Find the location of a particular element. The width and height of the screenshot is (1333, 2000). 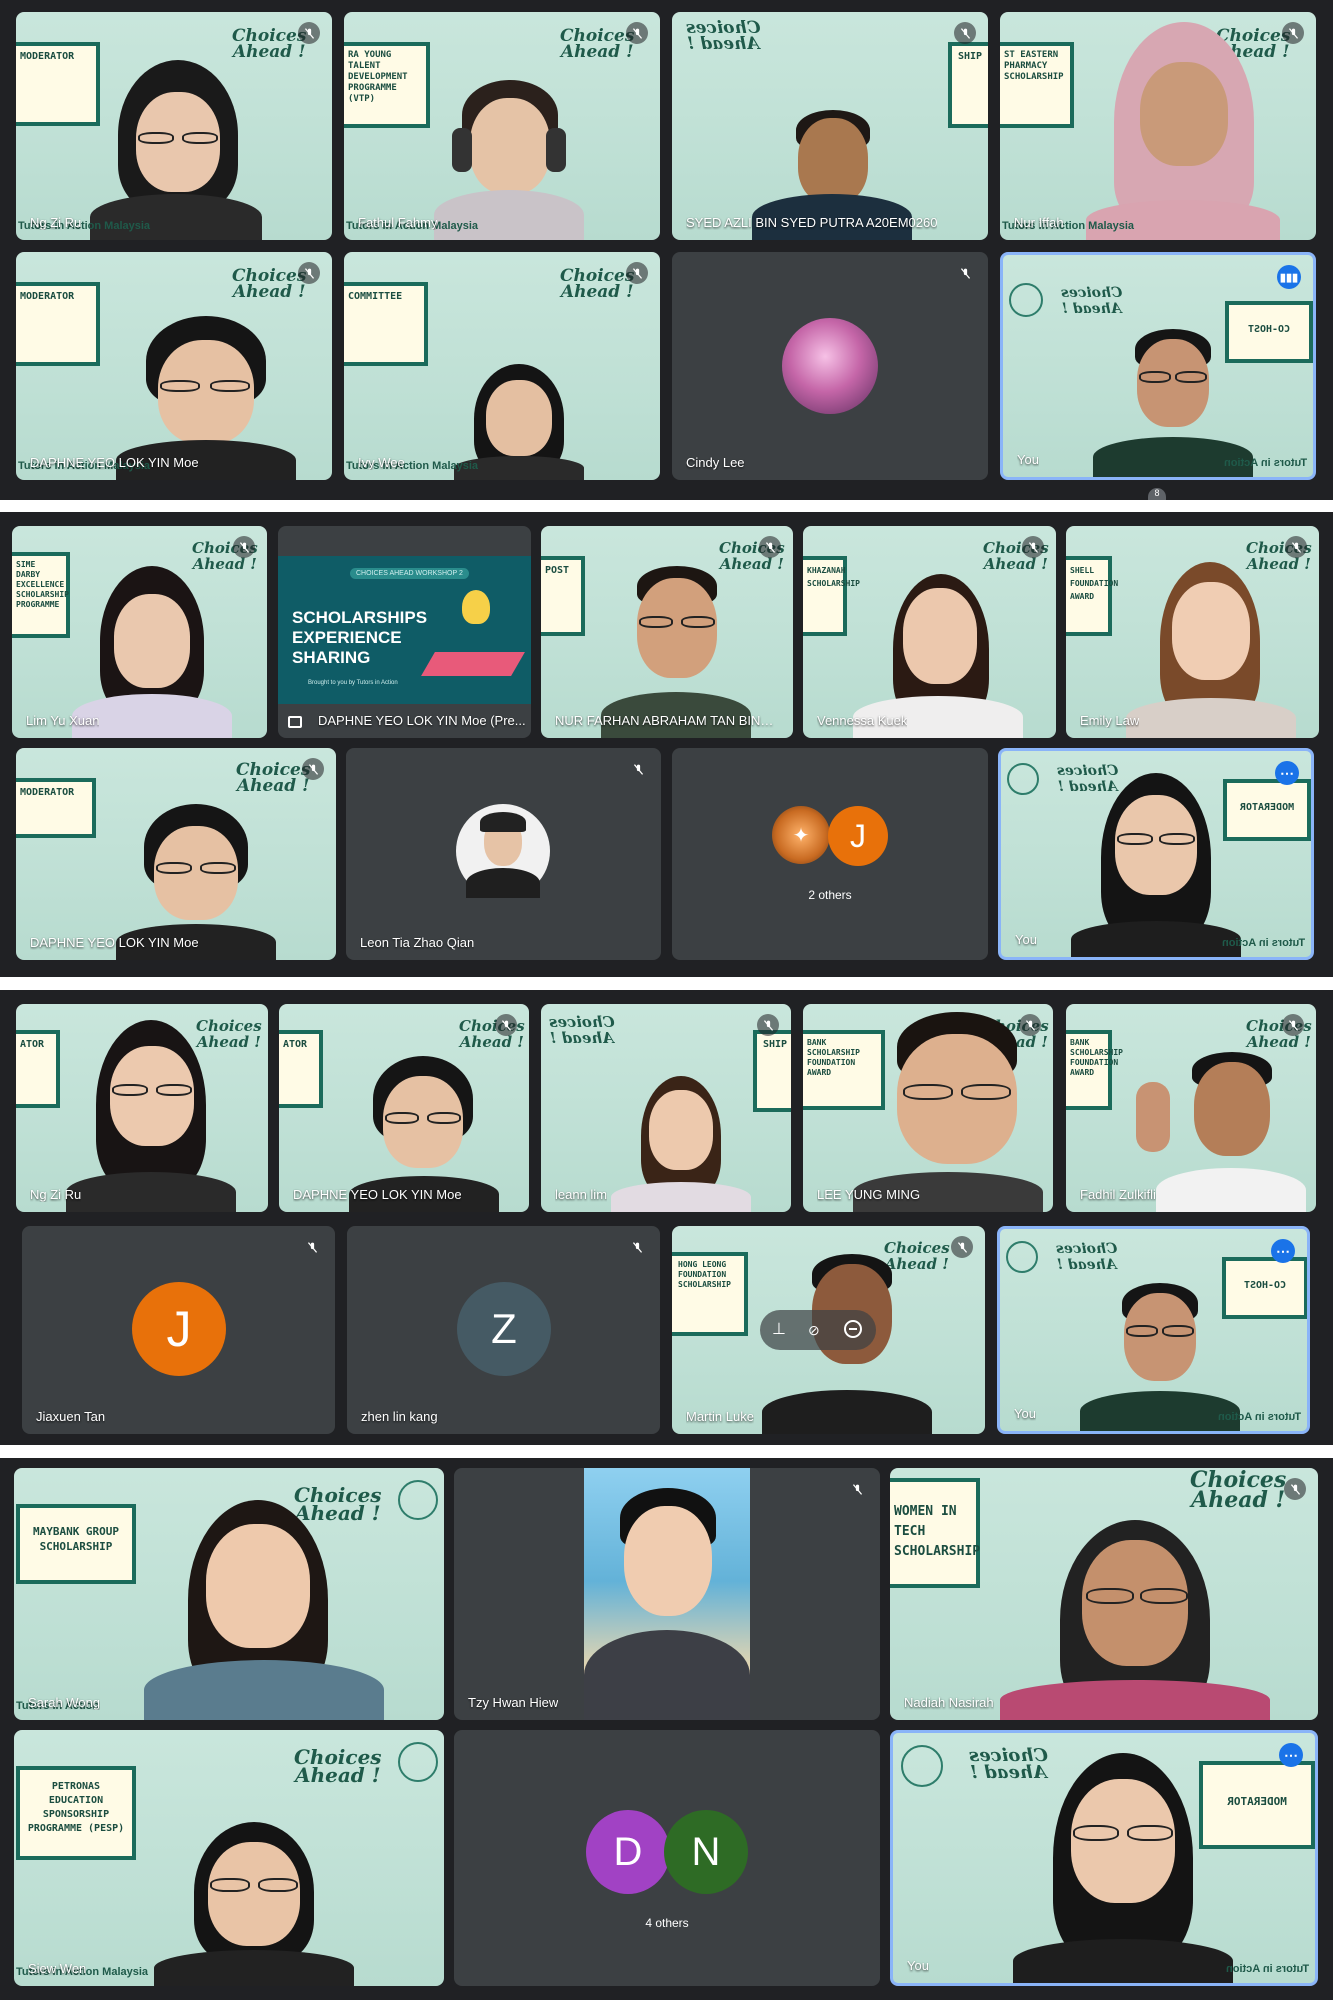

arrow-icon is located at coordinates (473, 664).